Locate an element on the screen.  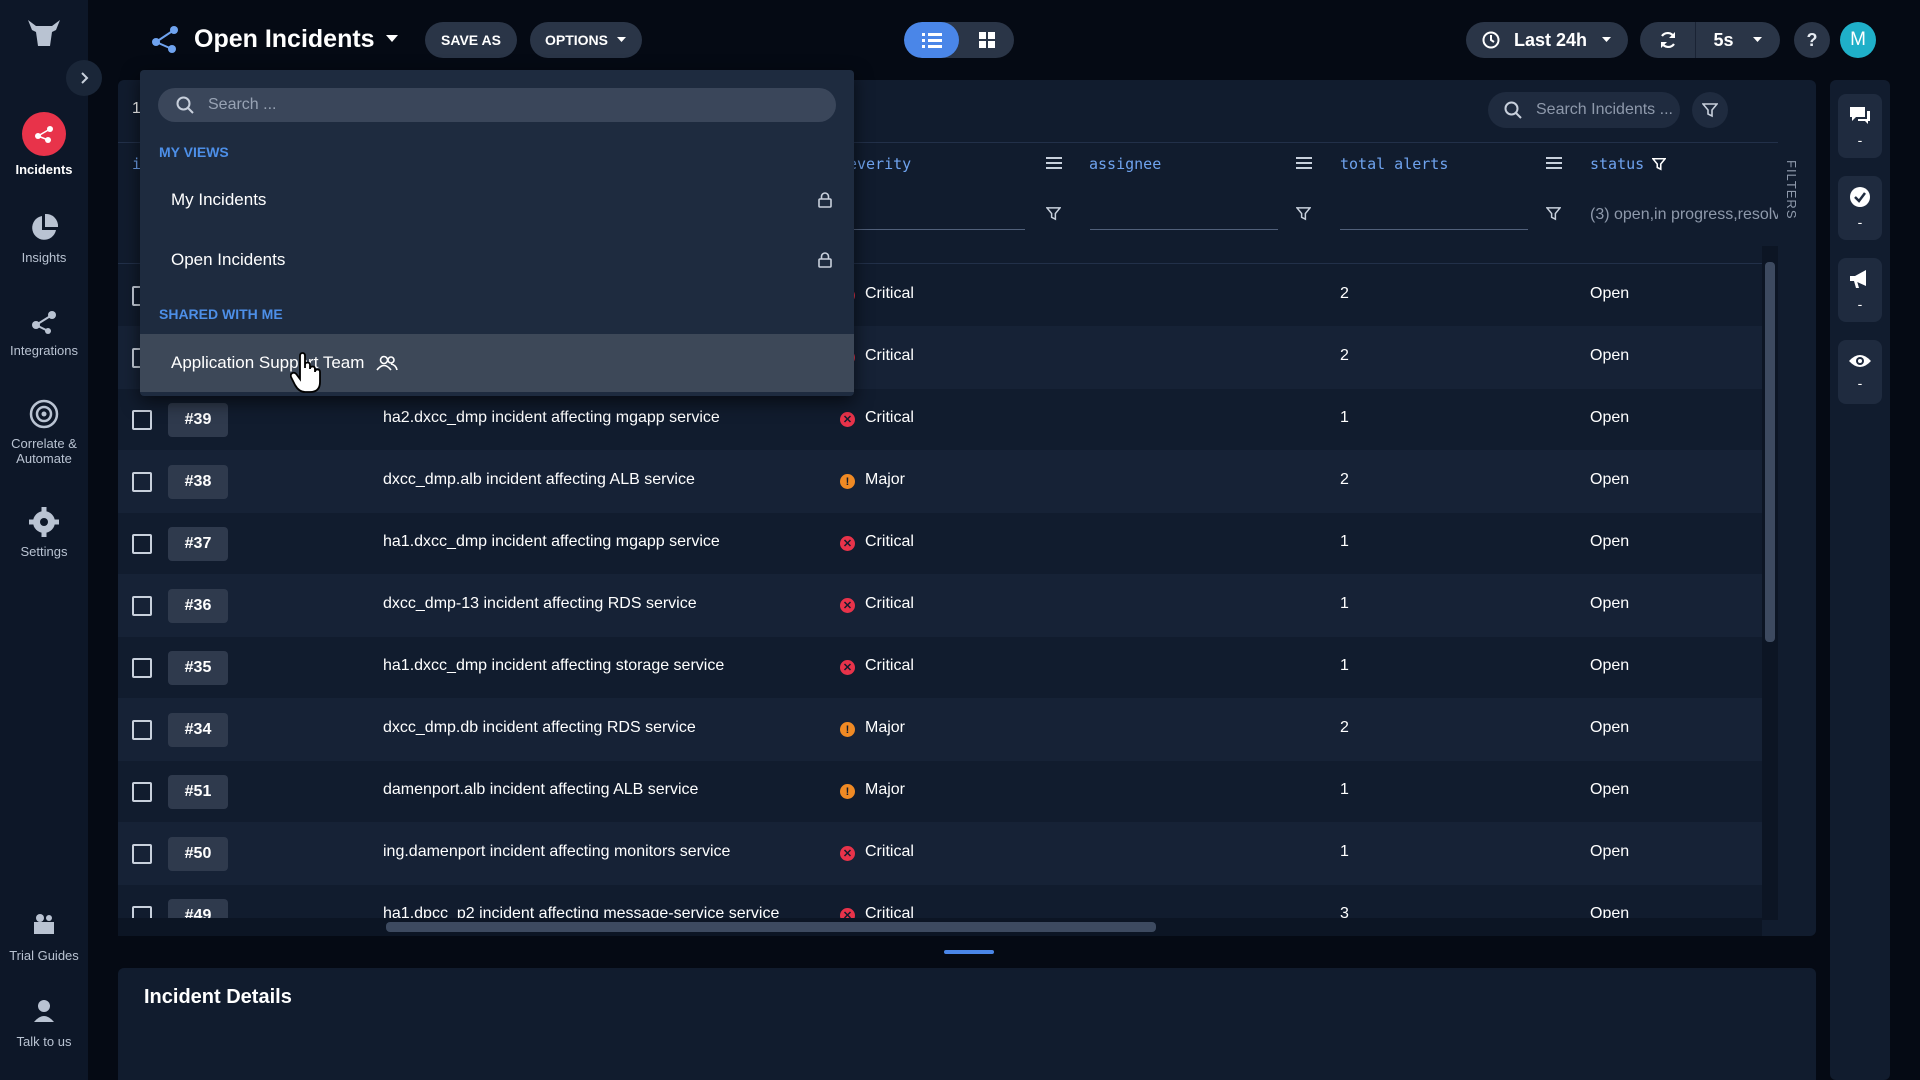
column-header-status: status is located at coordinates (1617, 164).